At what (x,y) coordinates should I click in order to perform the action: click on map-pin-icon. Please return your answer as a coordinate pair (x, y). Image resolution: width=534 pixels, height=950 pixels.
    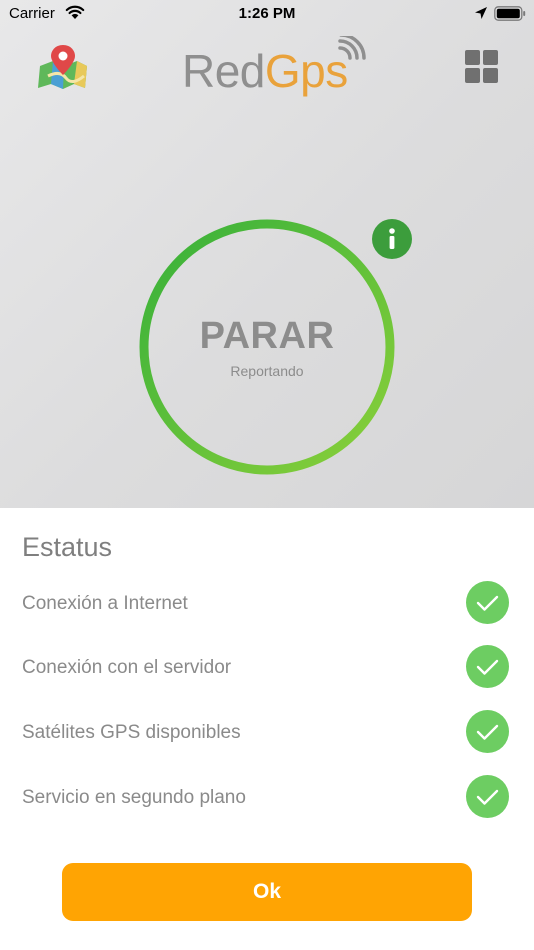
    Looking at the image, I should click on (63, 67).